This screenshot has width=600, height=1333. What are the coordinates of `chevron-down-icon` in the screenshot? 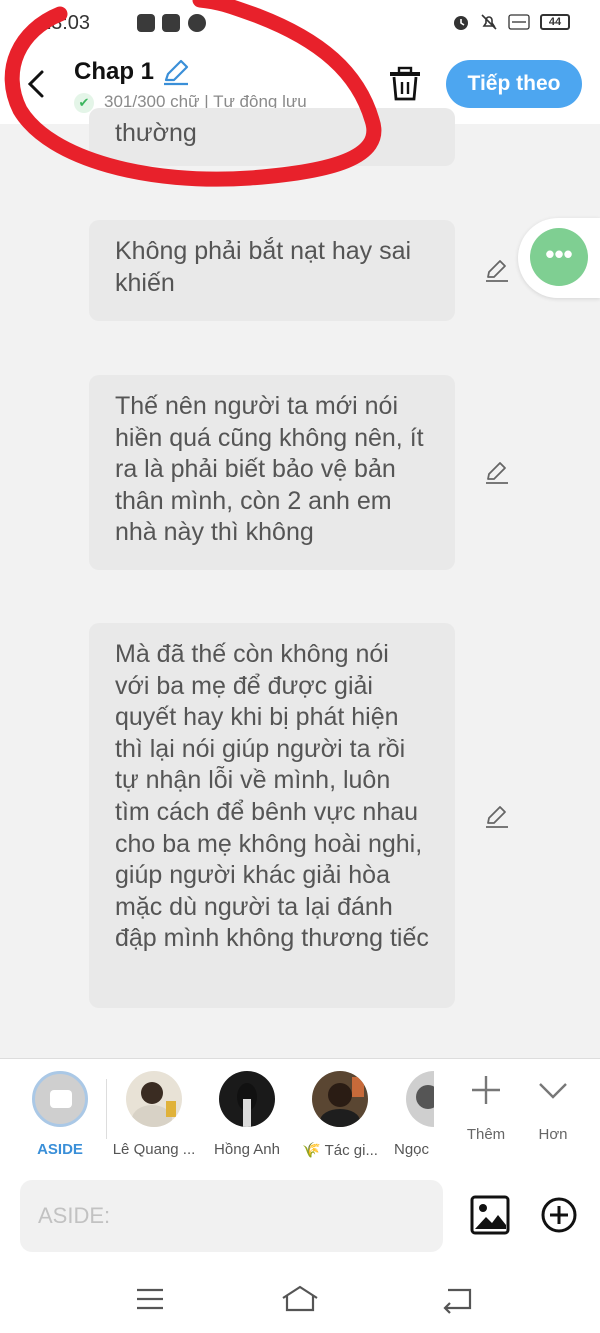 It's located at (553, 1091).